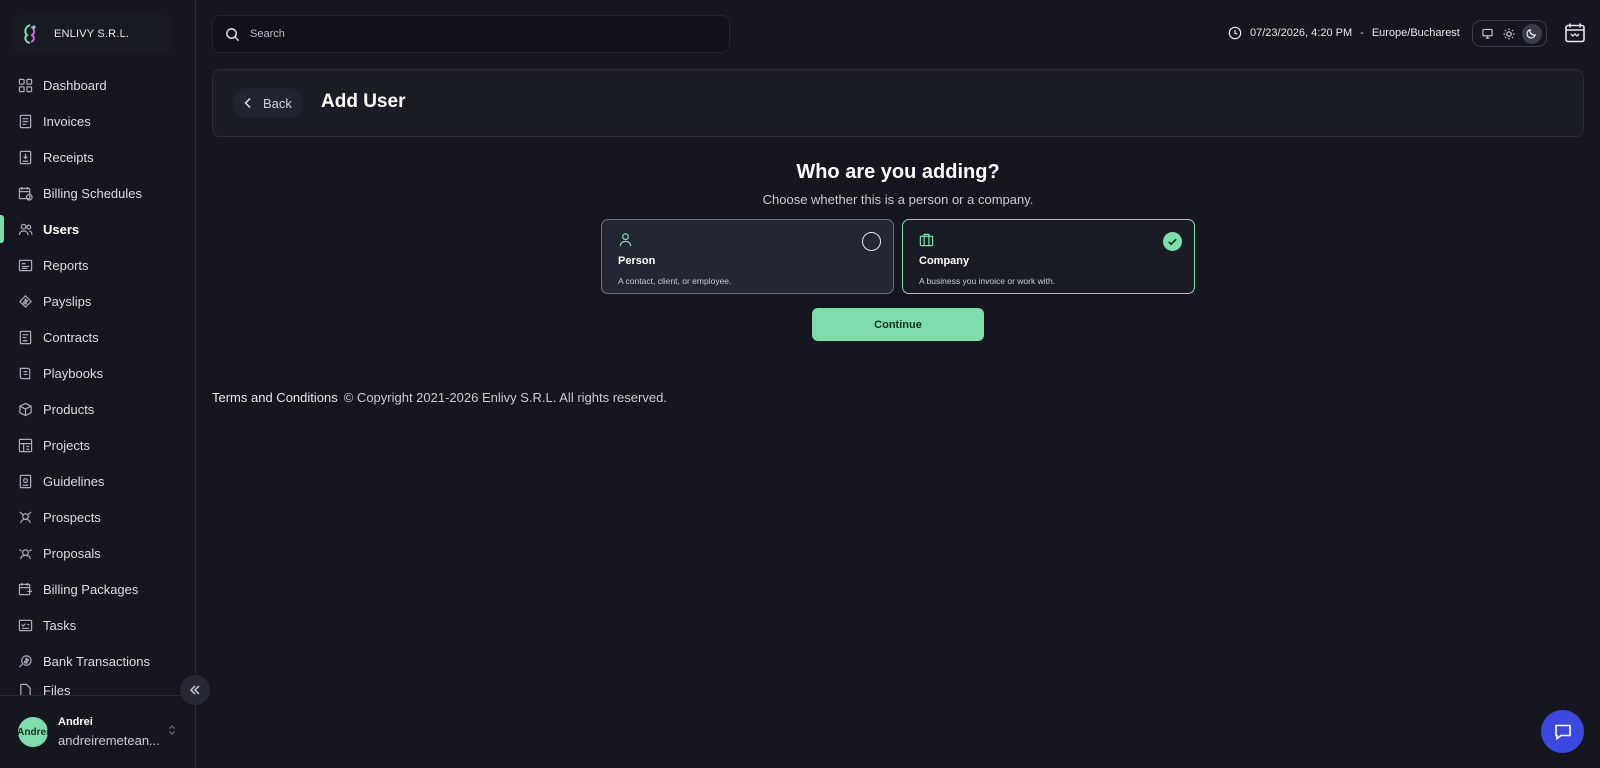 The height and width of the screenshot is (768, 1600). What do you see at coordinates (75, 722) in the screenshot?
I see `user-name: Andrei` at bounding box center [75, 722].